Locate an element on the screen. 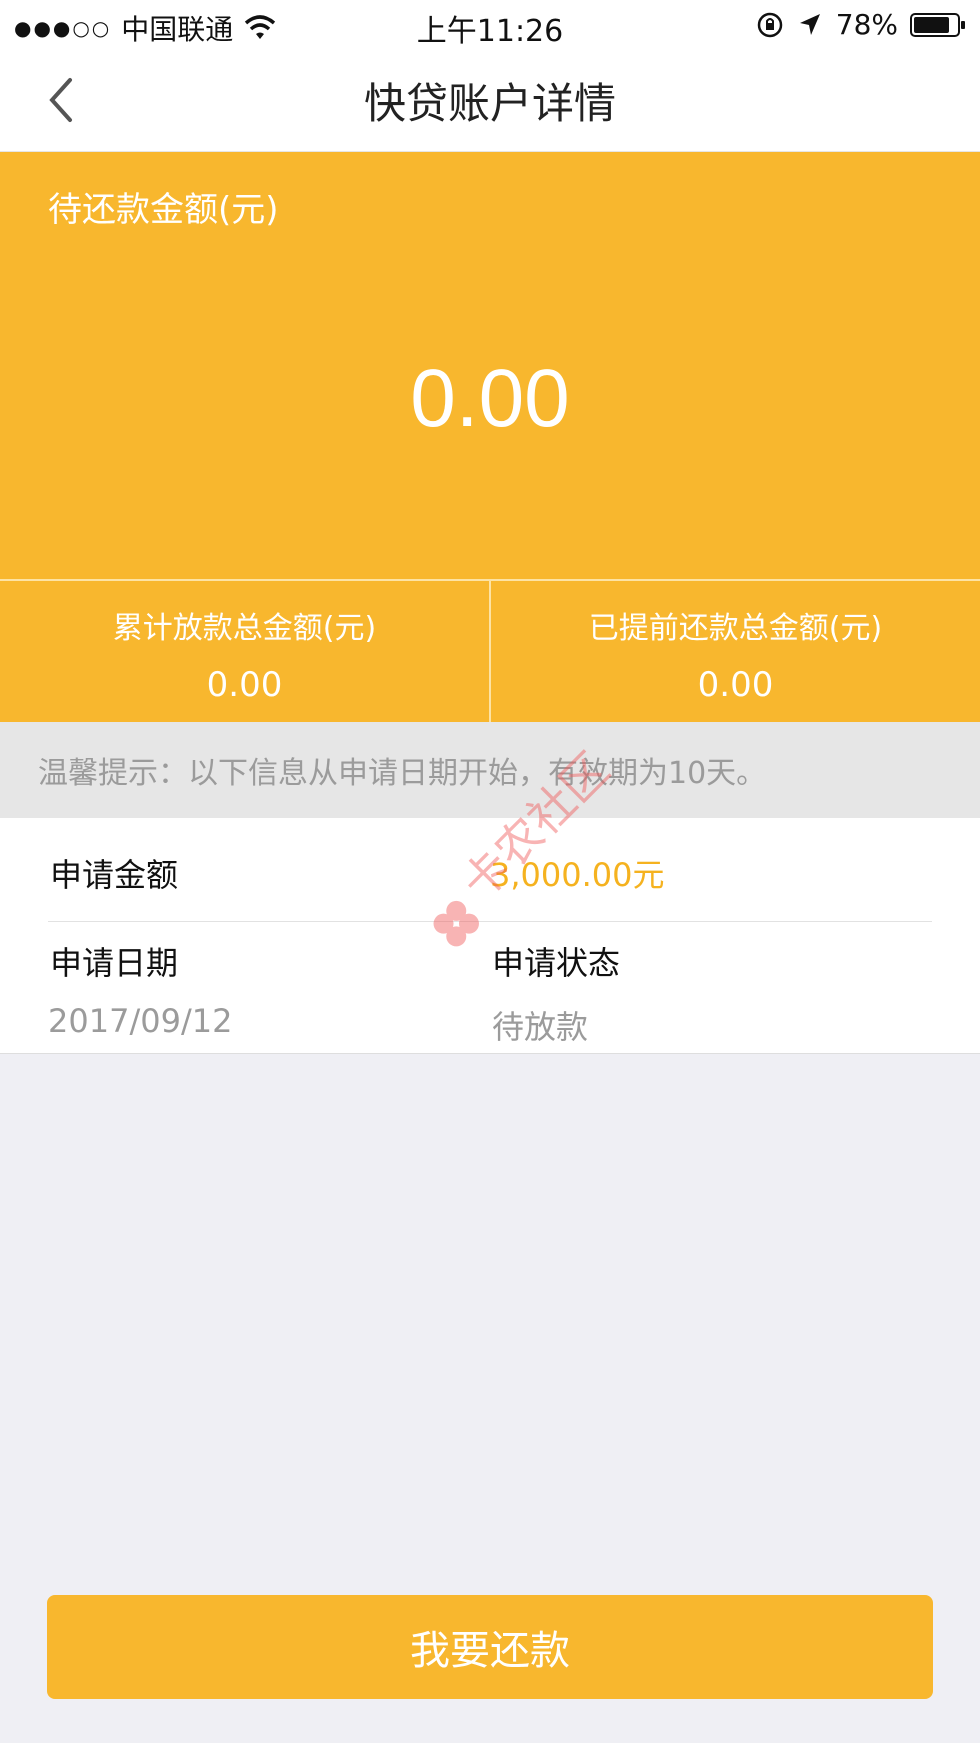 The height and width of the screenshot is (1743, 980). total-loaned-value: 0.00 is located at coordinates (244, 685).